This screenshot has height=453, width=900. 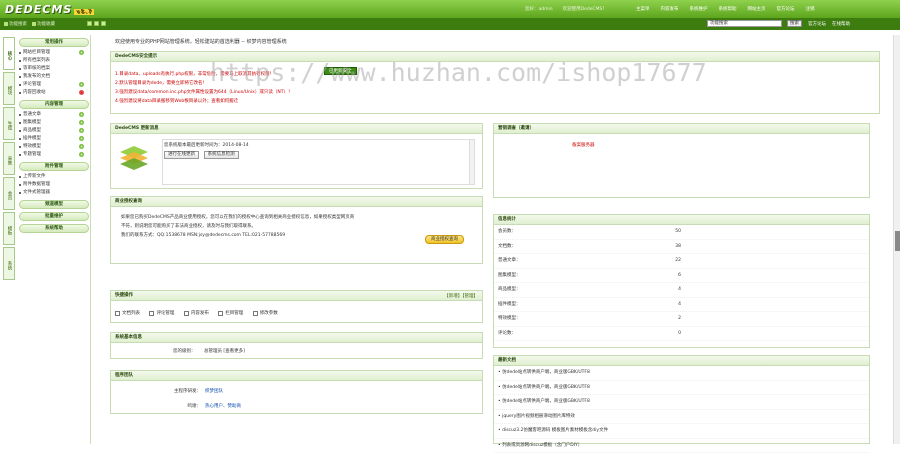 I want to click on scrollbar-thumb, so click(x=897, y=241).